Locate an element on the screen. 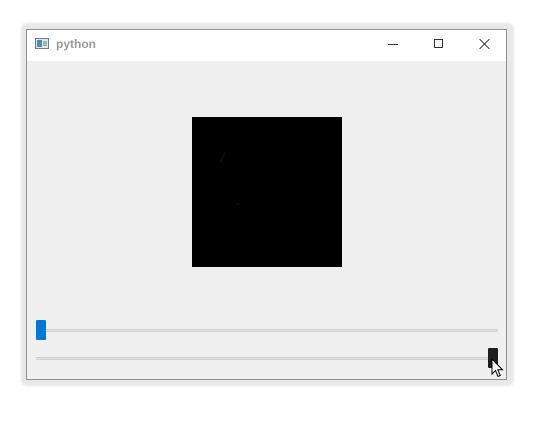 The image size is (549, 422). close-icon is located at coordinates (485, 44).